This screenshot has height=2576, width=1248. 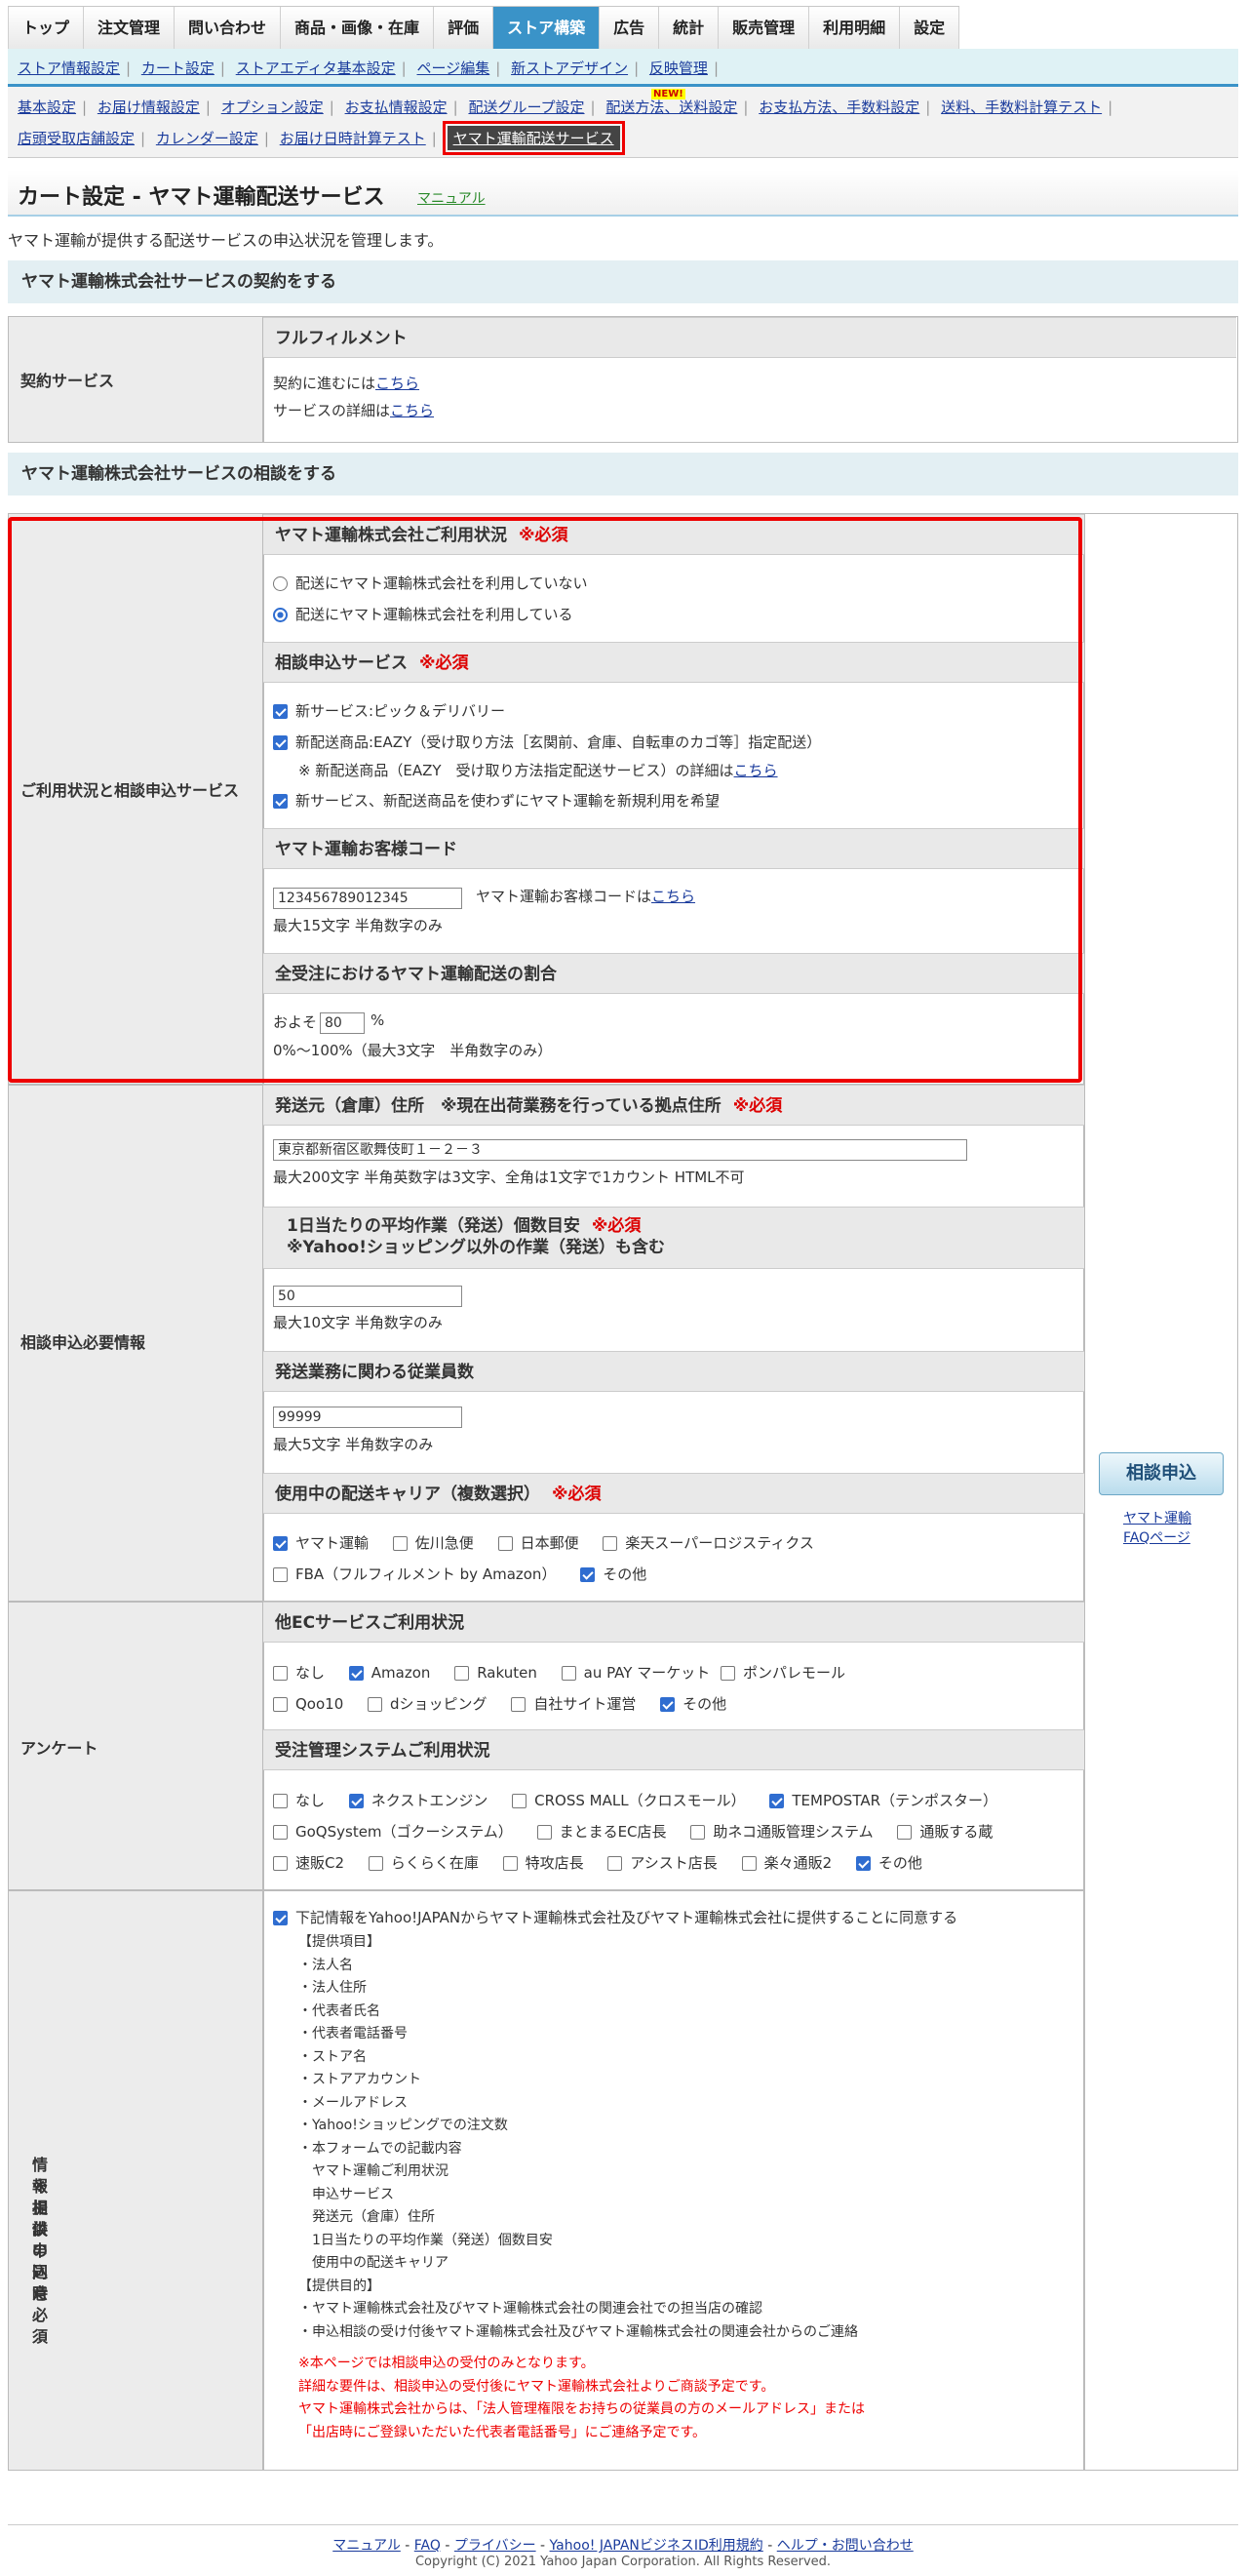 What do you see at coordinates (547, 28) in the screenshot?
I see `nav-store-build: ストア構築` at bounding box center [547, 28].